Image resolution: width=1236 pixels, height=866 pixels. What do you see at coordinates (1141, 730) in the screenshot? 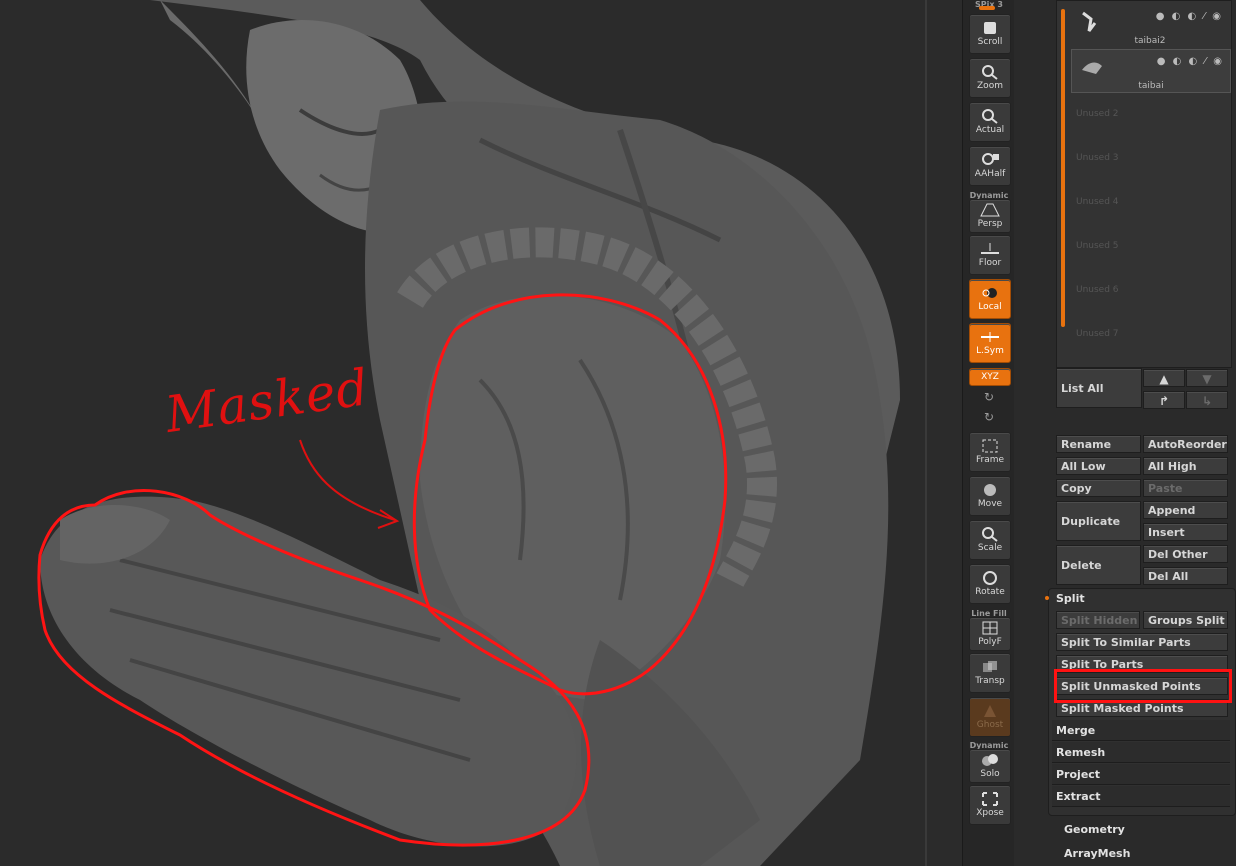
I see `merge-section: Merge` at bounding box center [1141, 730].